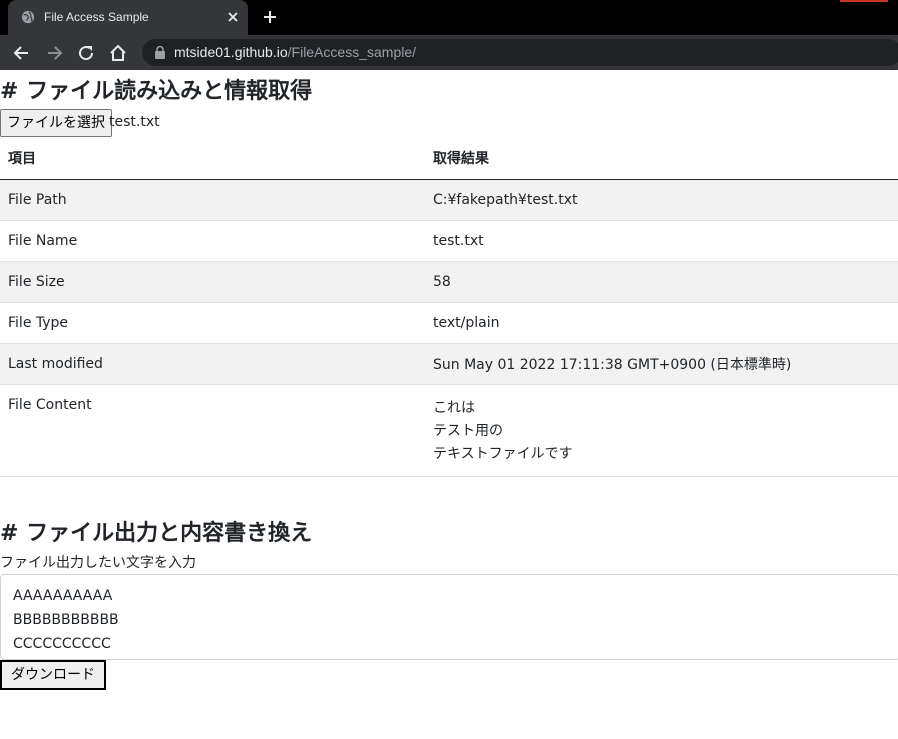  What do you see at coordinates (520, 52) in the screenshot?
I see `address-bar: mtside01.github.io/FileAccess_sample/` at bounding box center [520, 52].